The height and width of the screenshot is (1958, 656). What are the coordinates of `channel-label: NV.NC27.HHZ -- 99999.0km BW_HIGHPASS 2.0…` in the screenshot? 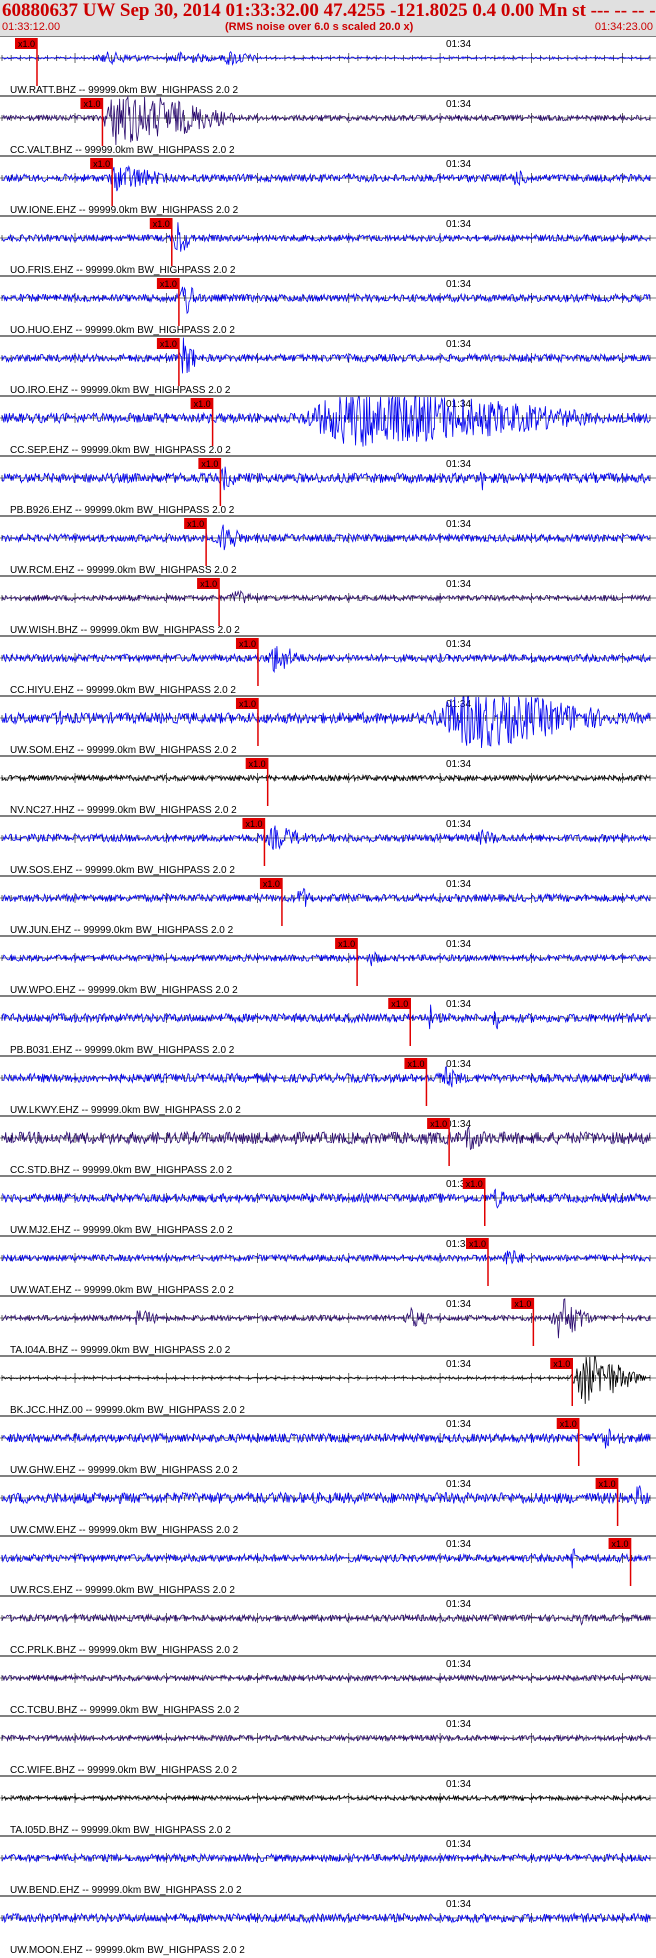 It's located at (123, 810).